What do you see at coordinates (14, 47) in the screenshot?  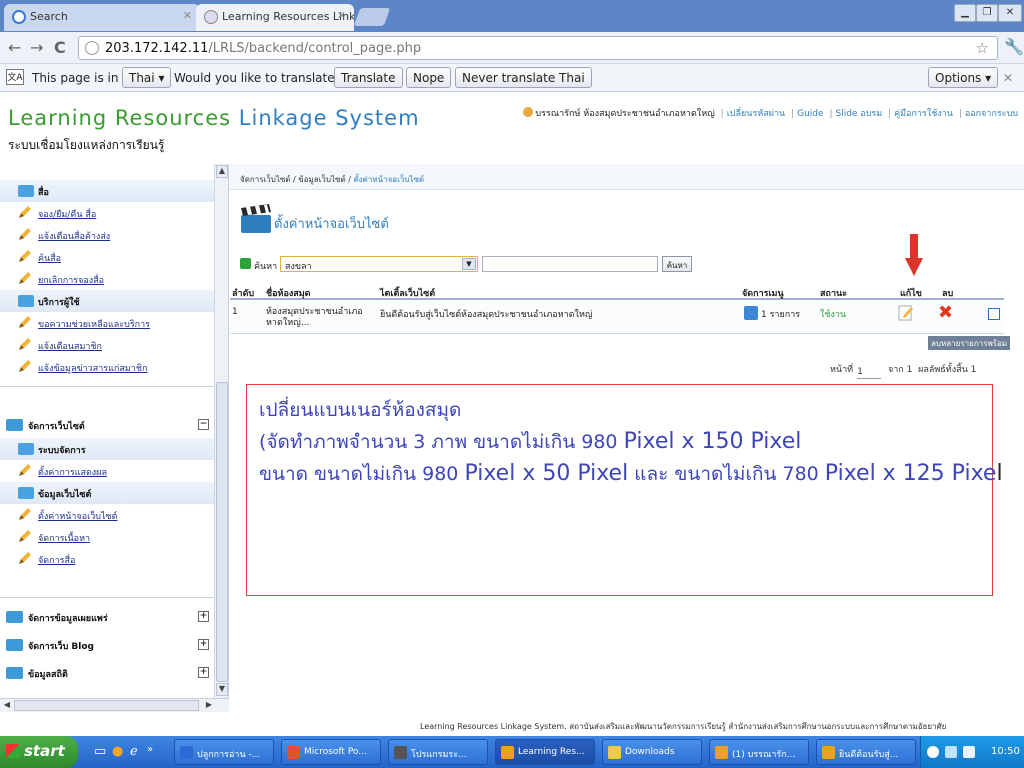 I see `back-icon: ←` at bounding box center [14, 47].